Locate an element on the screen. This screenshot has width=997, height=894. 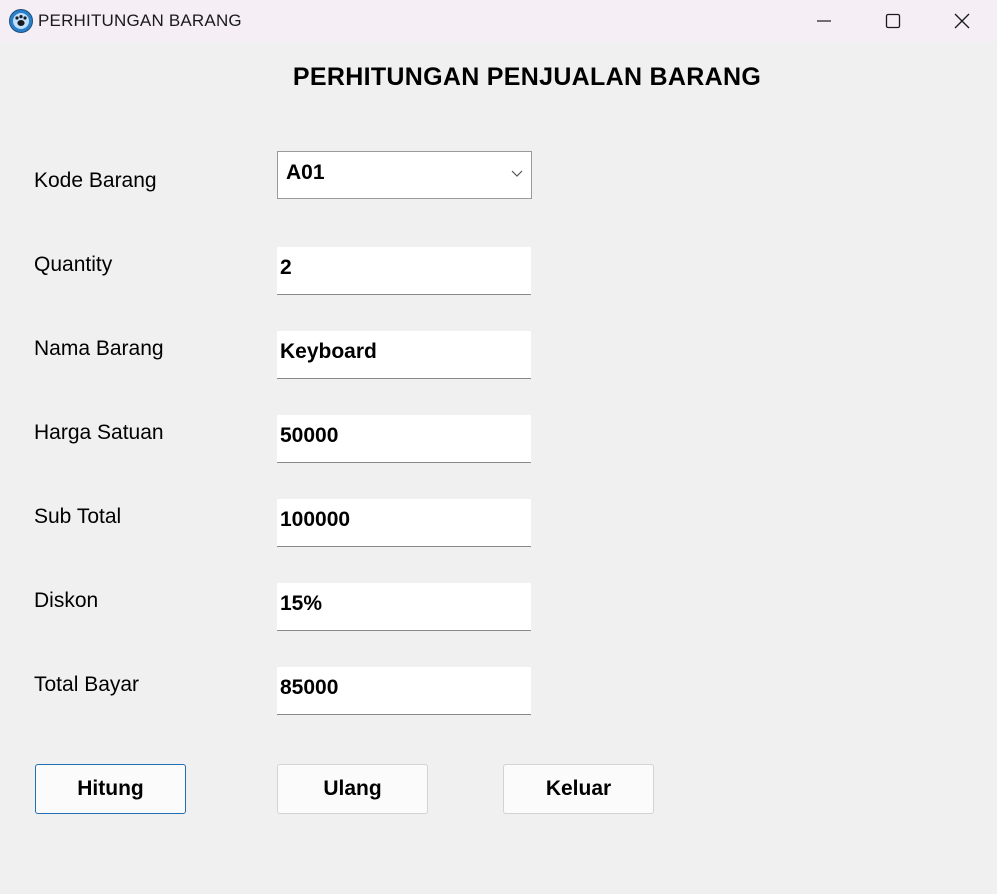
diskon-field: 15% is located at coordinates (404, 607).